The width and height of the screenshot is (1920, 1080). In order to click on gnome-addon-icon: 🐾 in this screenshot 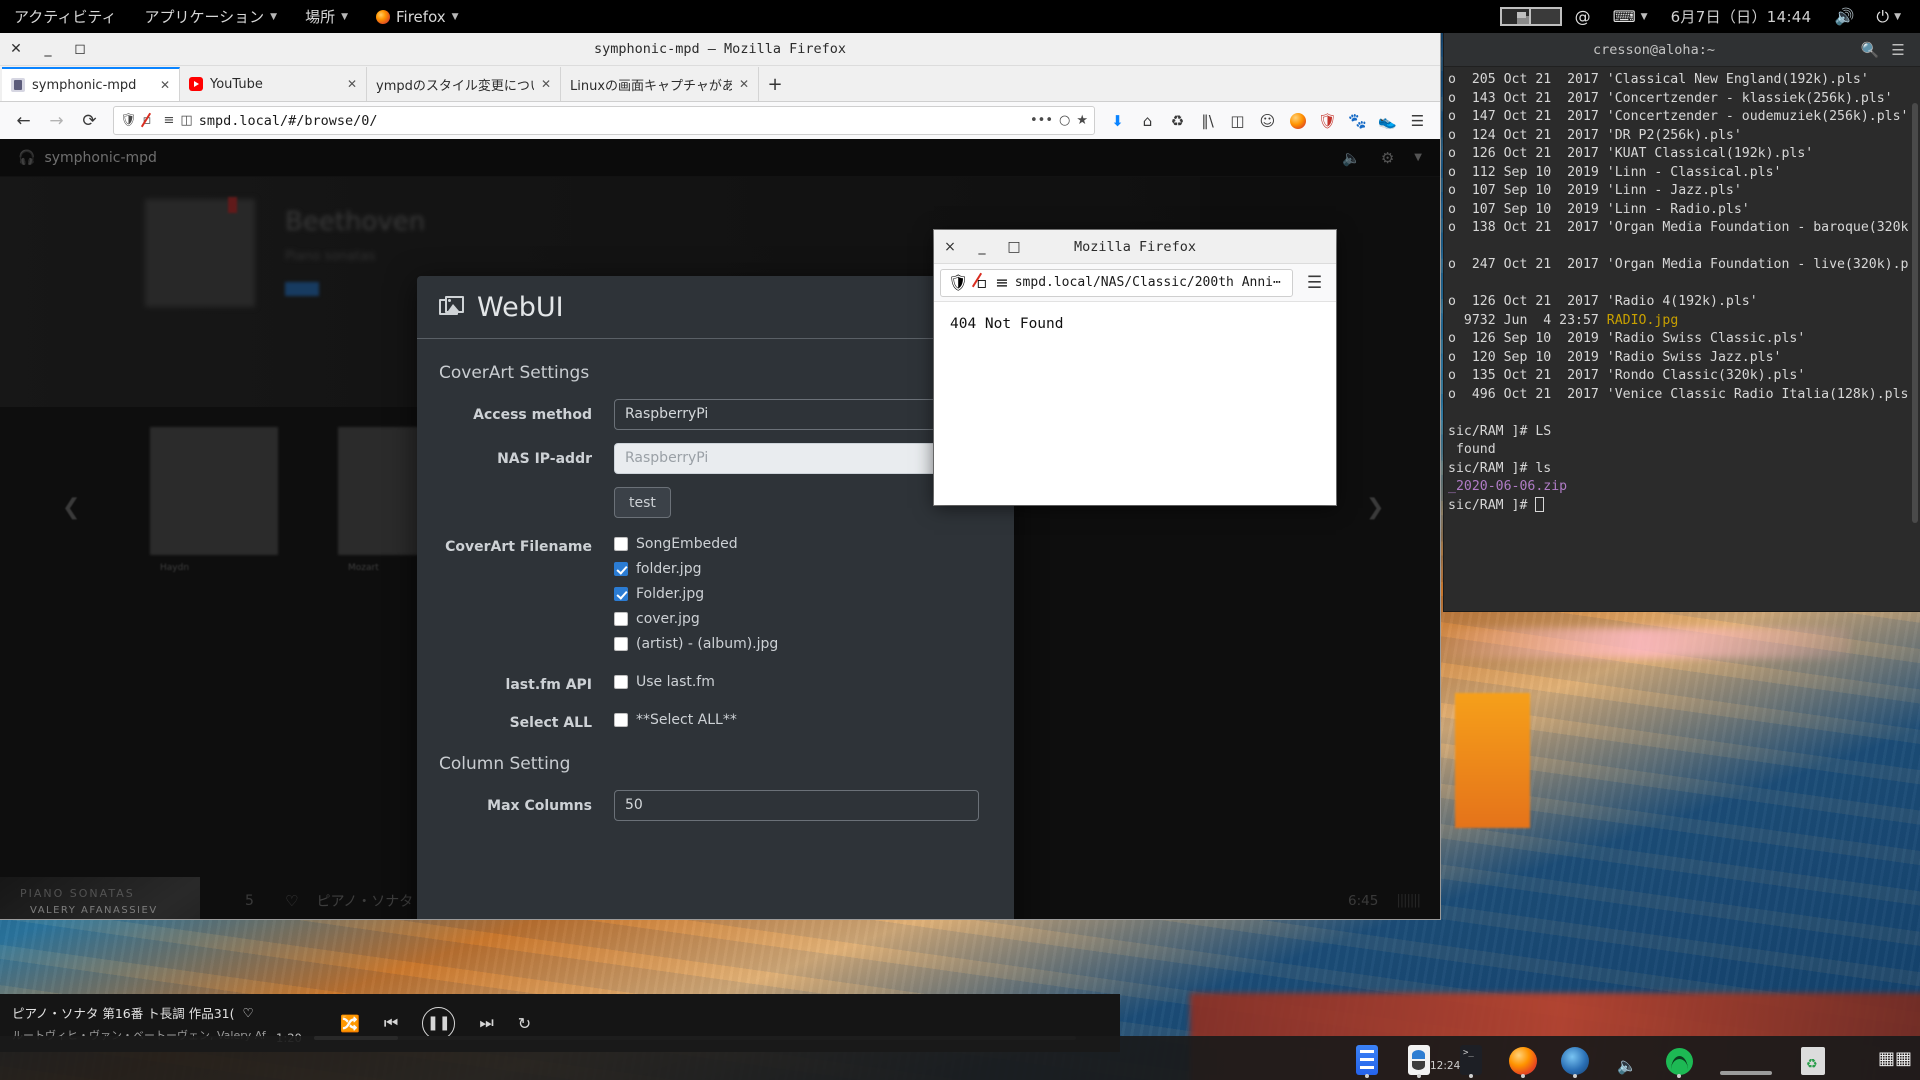, I will do `click(1357, 120)`.